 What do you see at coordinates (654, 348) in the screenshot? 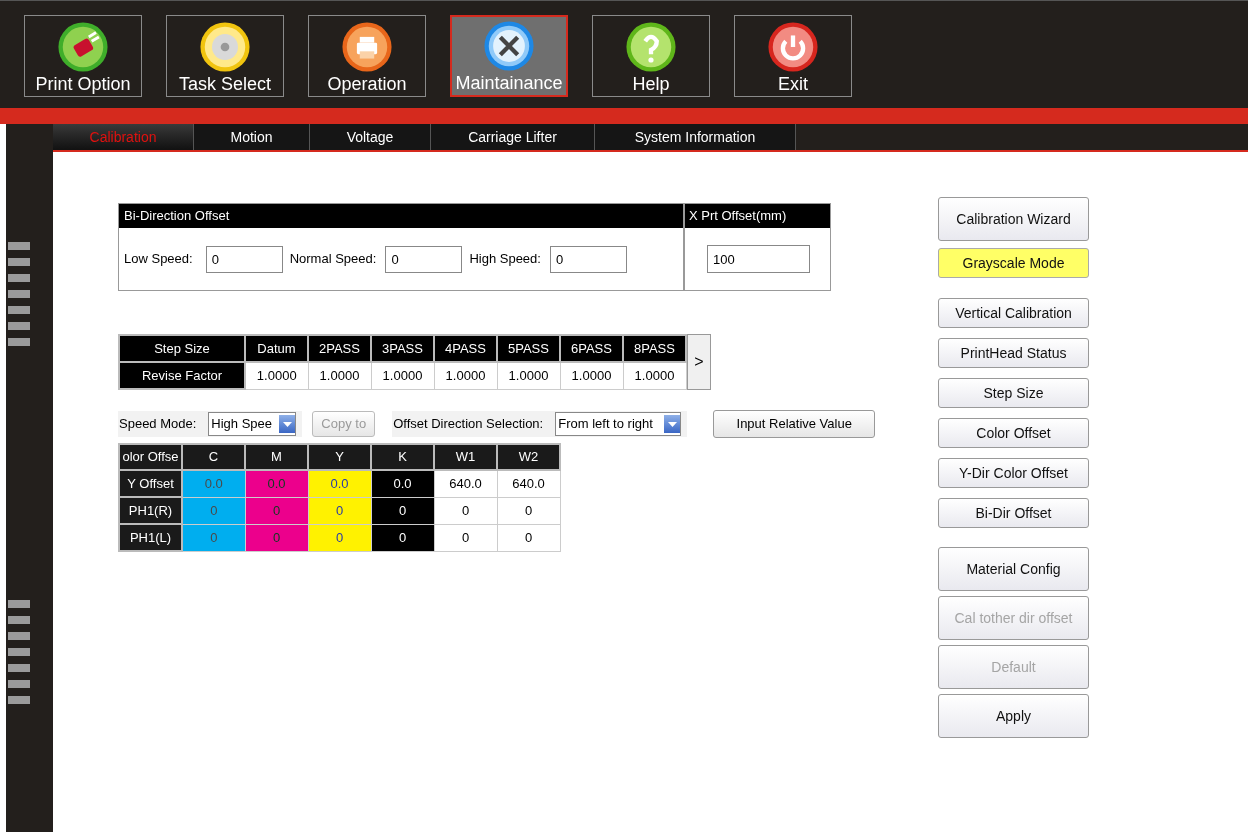
I see `table-header: 8PASS` at bounding box center [654, 348].